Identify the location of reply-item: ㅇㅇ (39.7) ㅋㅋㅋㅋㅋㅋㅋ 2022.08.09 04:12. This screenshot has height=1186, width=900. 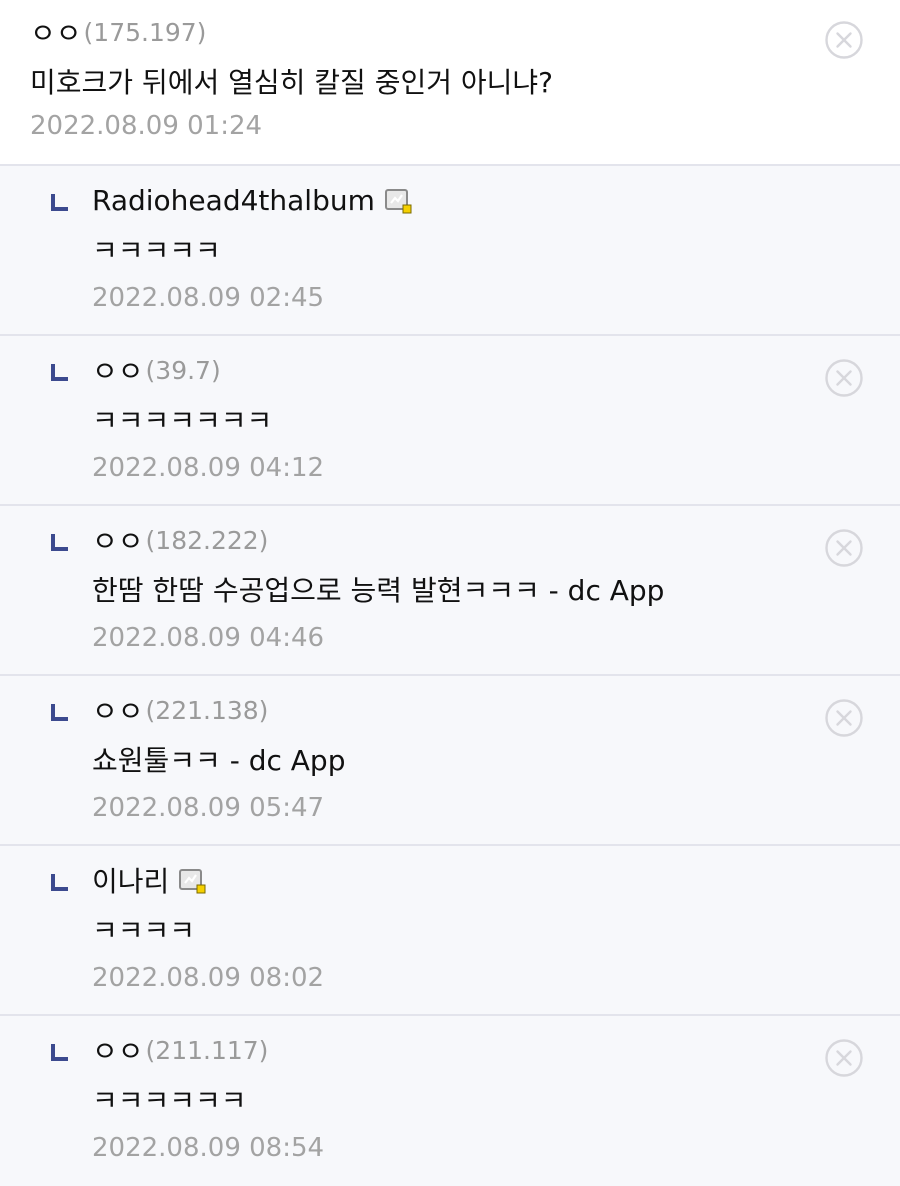
(450, 421).